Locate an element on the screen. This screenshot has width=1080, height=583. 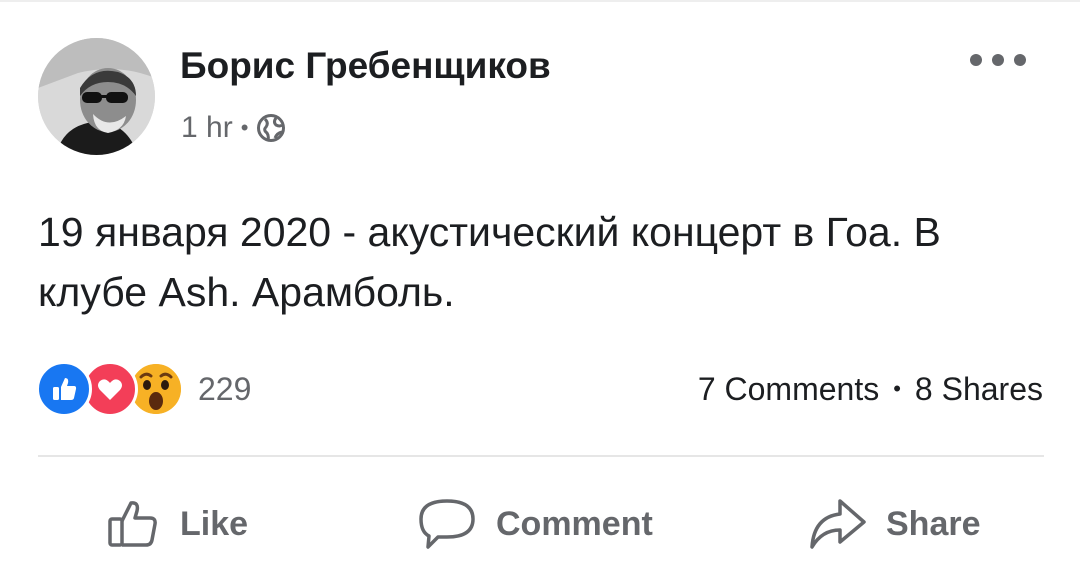
share-button: Share is located at coordinates (893, 524).